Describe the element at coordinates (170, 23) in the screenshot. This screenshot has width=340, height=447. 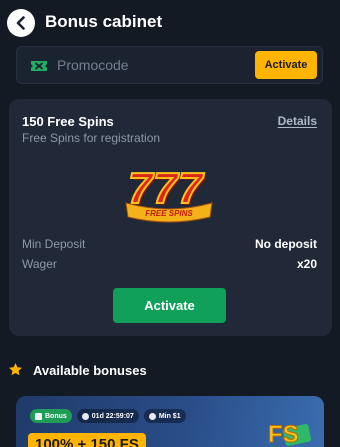
I see `header: Bonus cabinet` at that location.